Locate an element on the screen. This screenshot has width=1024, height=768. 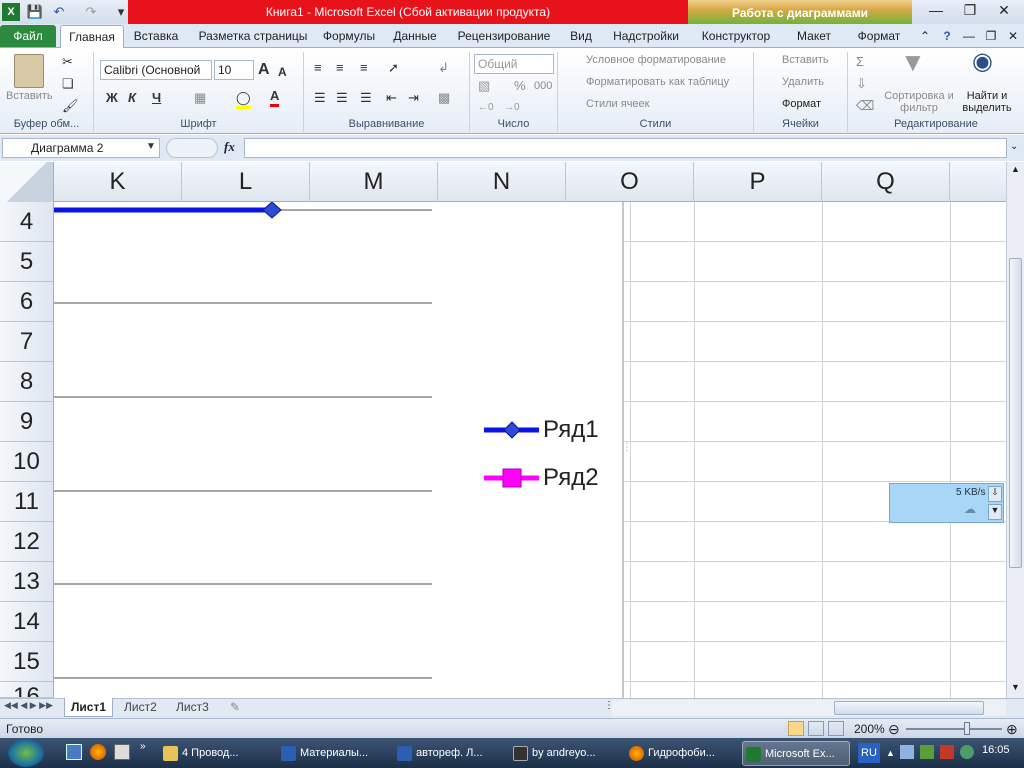
sheet-tab-1: Лист1 is located at coordinates (89, 707).